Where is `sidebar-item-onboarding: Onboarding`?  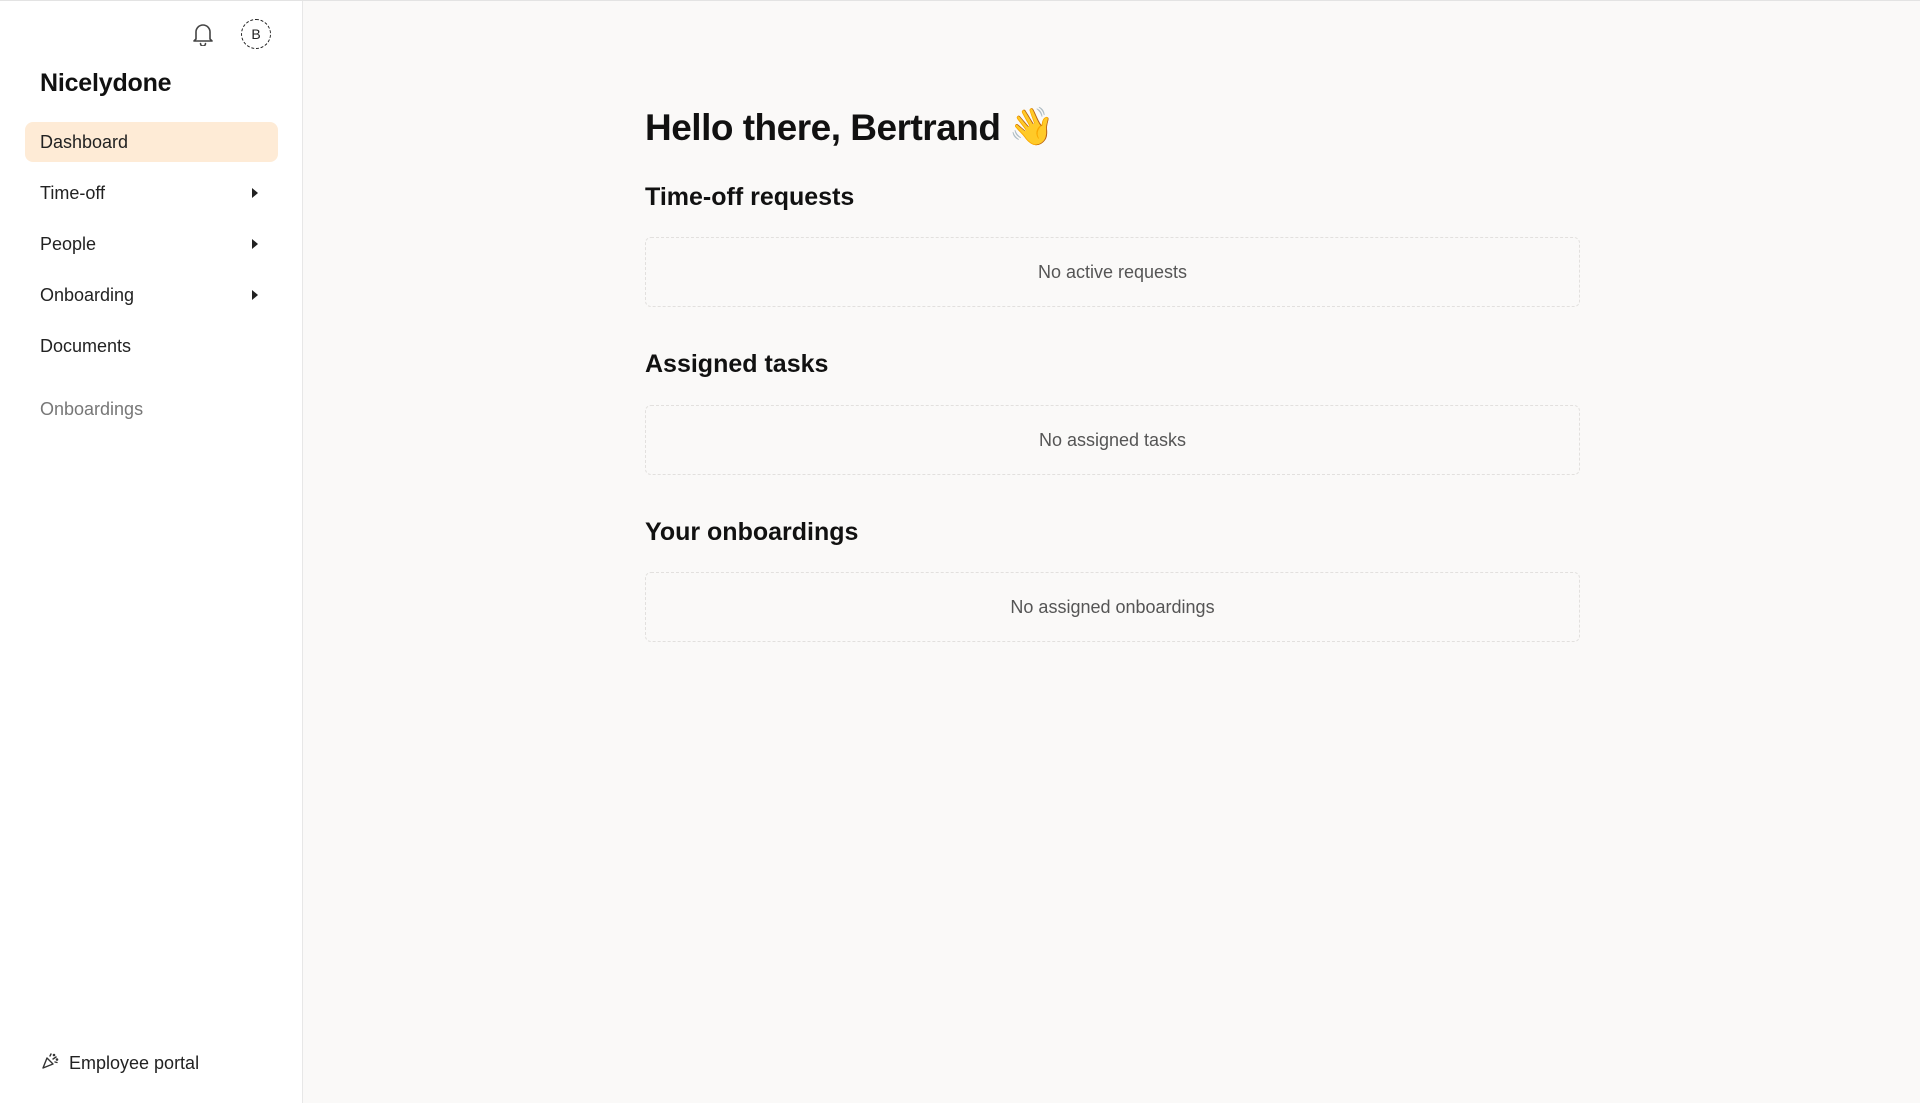 sidebar-item-onboarding: Onboarding is located at coordinates (151, 295).